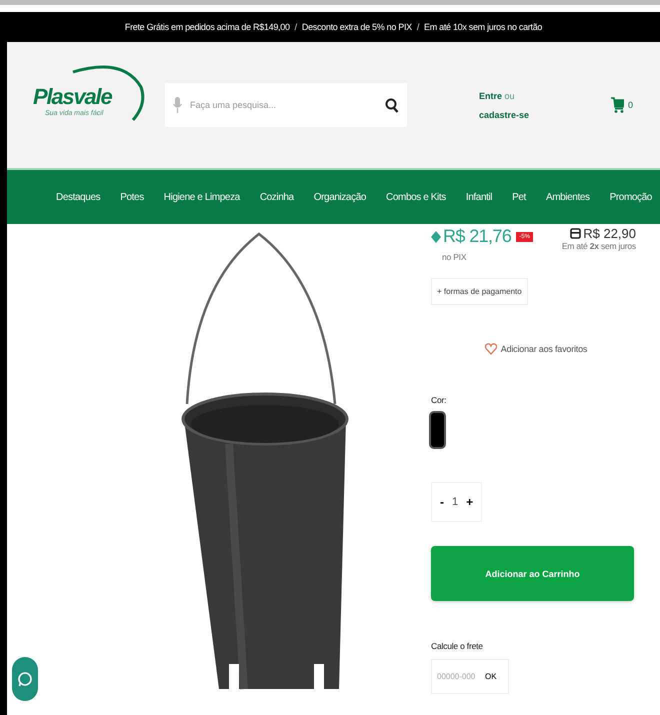 Image resolution: width=660 pixels, height=715 pixels. Describe the element at coordinates (470, 502) in the screenshot. I see `increase-button: +` at that location.